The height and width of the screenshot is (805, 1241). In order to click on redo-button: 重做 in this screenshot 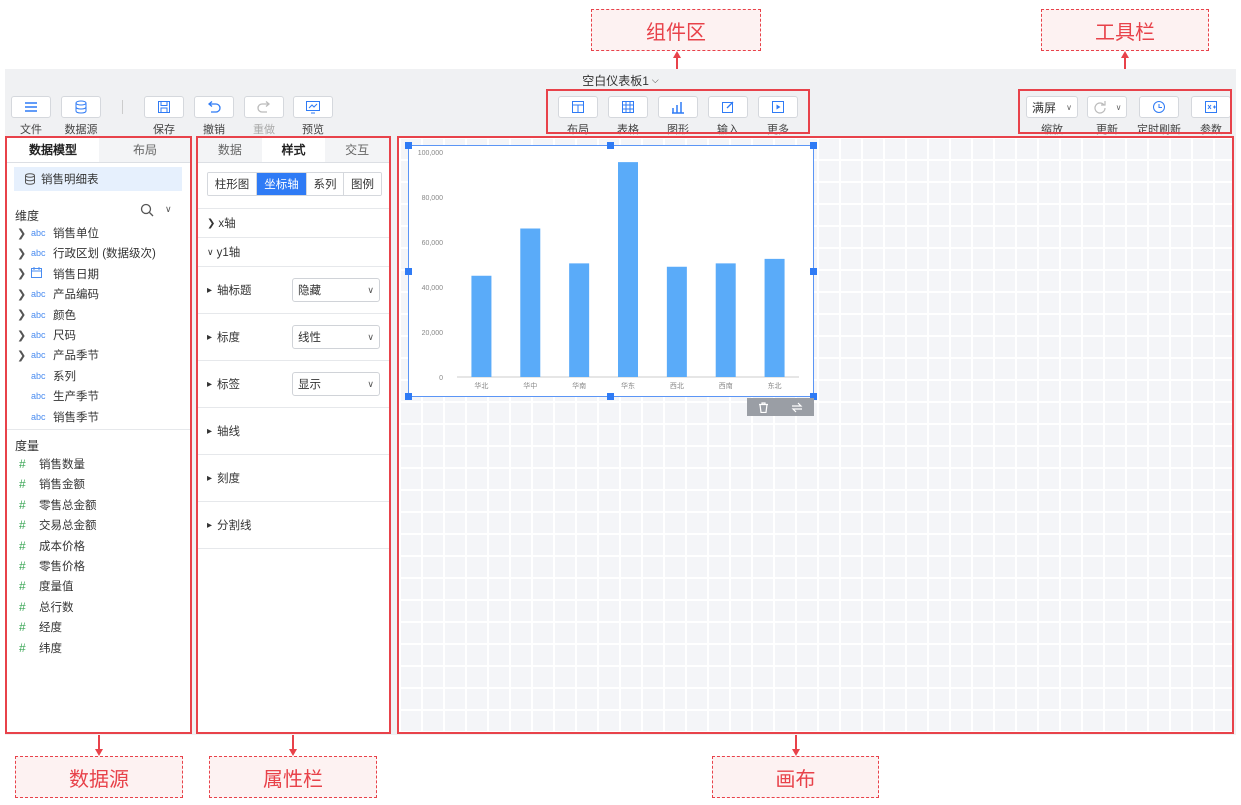, I will do `click(264, 116)`.